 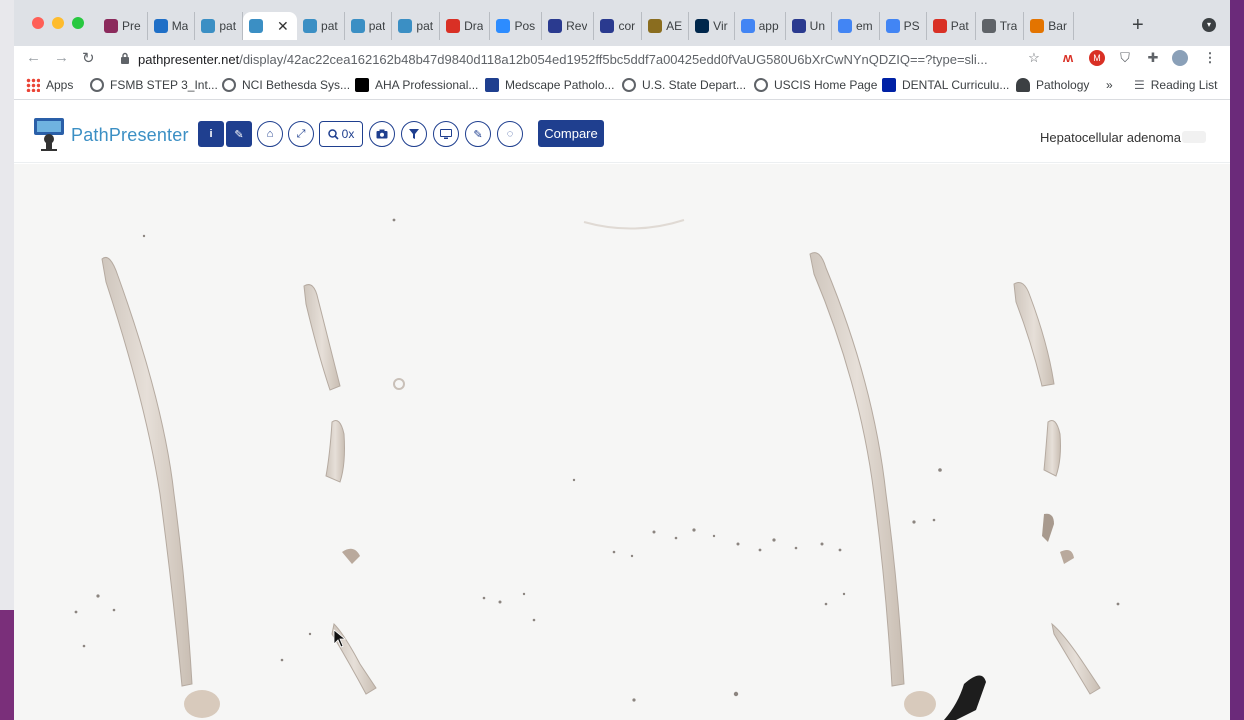 I want to click on reload-icon: ↻, so click(x=88, y=58).